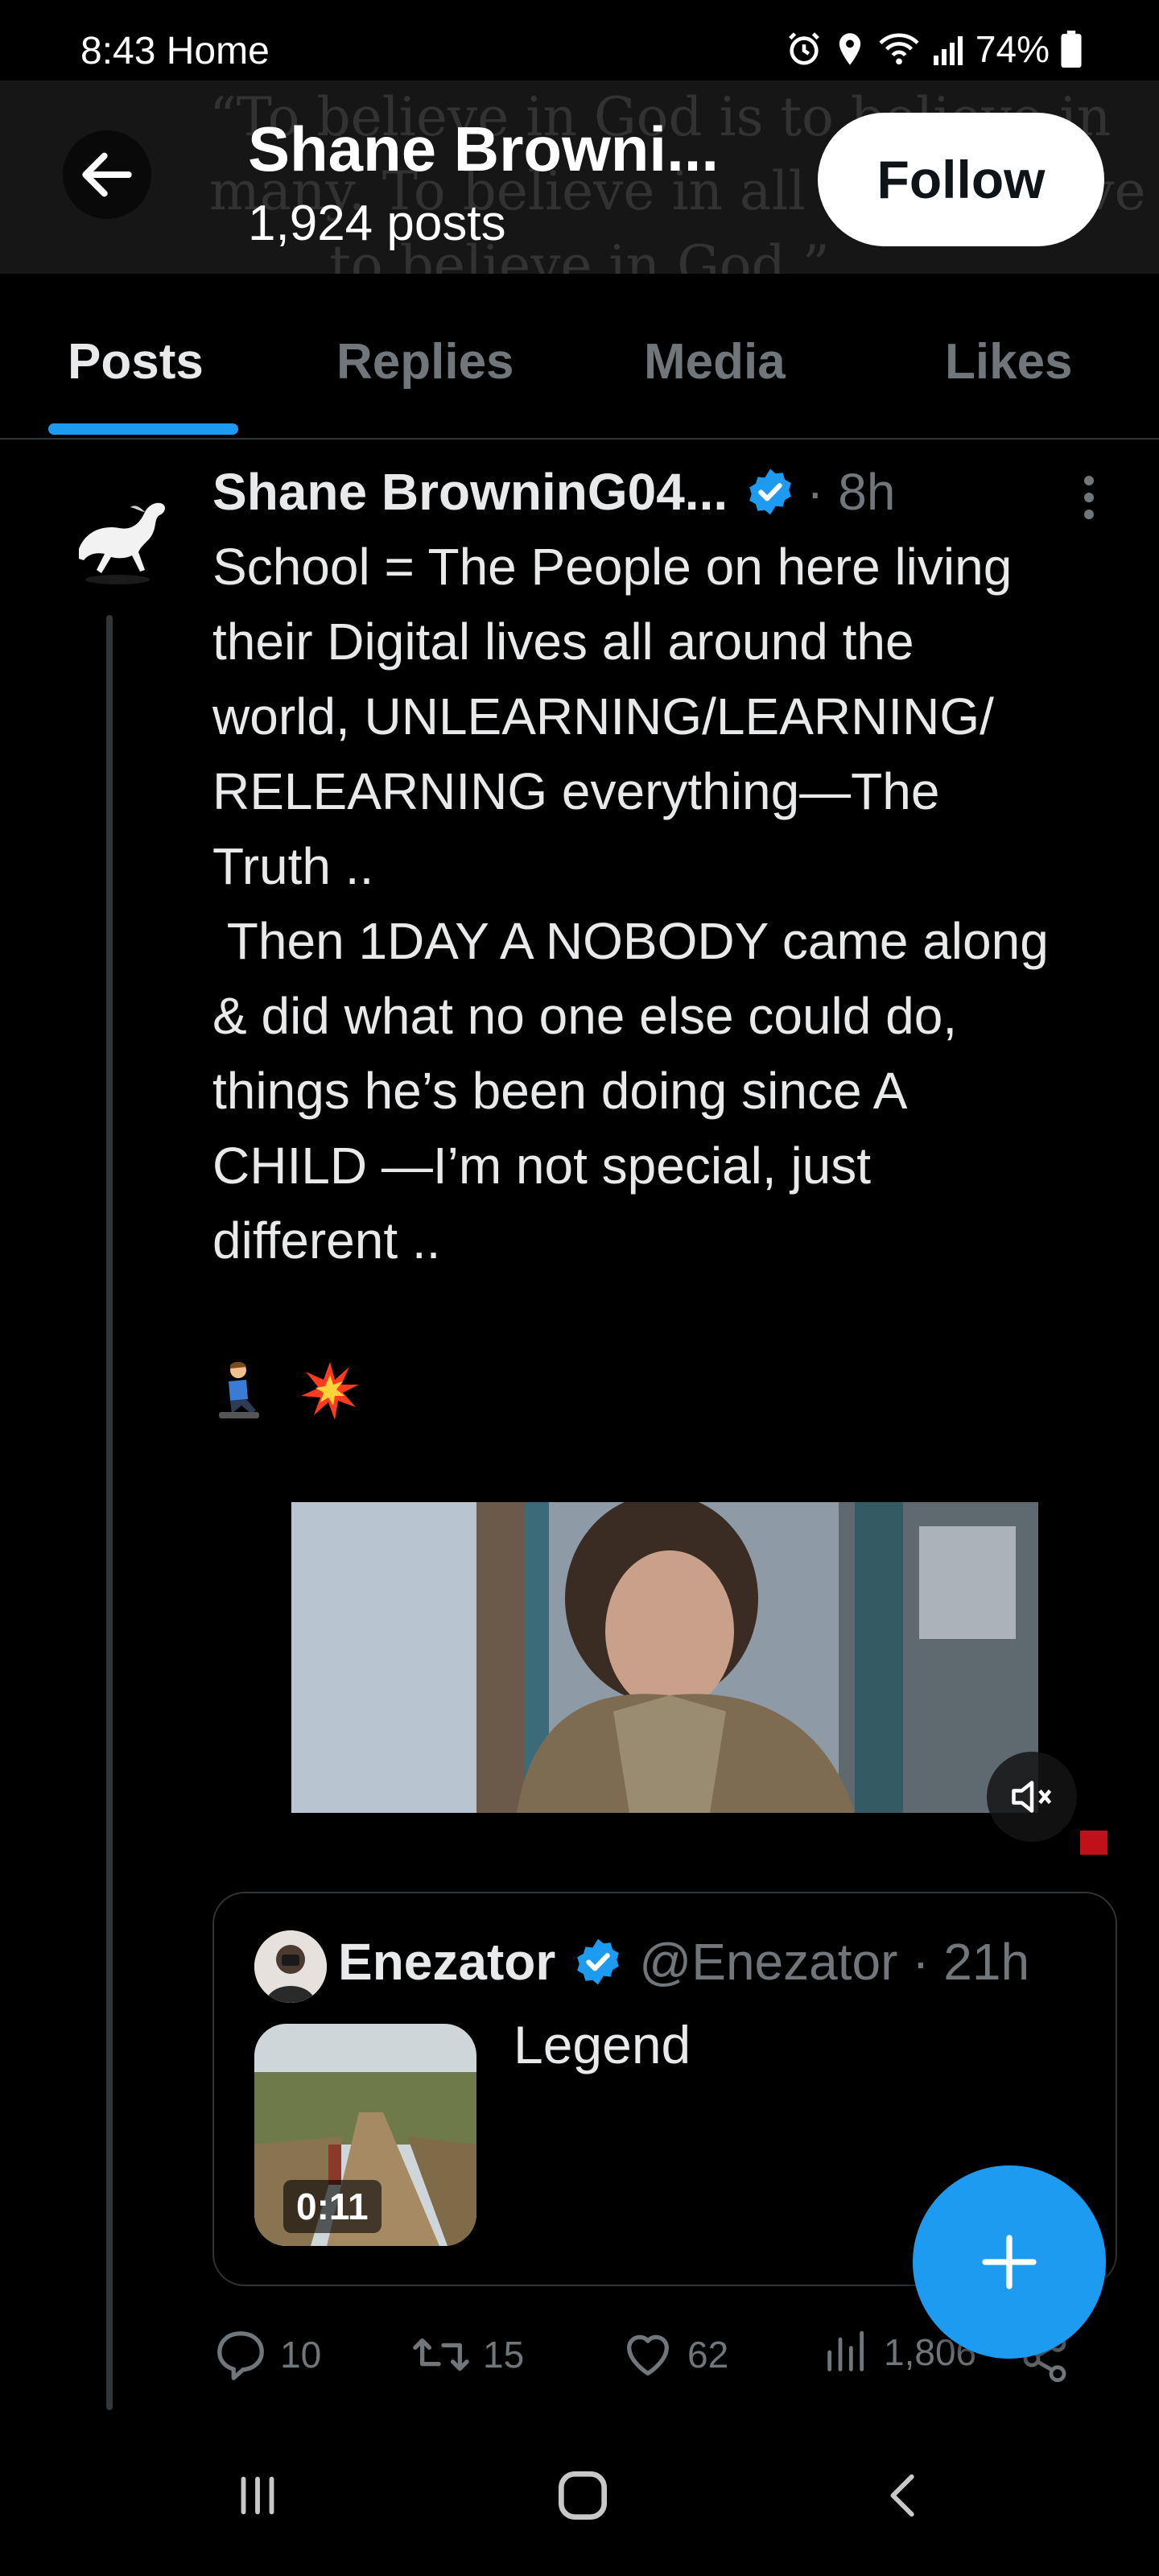  I want to click on tab-replies: Replies, so click(425, 361).